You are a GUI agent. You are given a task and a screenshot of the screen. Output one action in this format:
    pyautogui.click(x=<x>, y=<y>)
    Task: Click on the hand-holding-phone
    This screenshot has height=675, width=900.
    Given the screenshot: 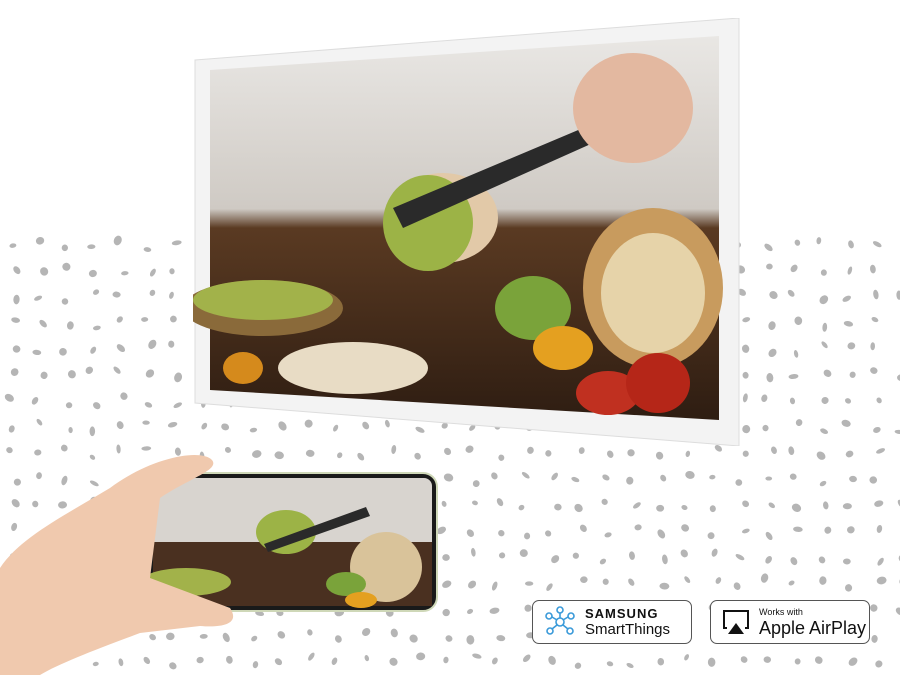 What is the action you would take?
    pyautogui.click(x=117, y=565)
    